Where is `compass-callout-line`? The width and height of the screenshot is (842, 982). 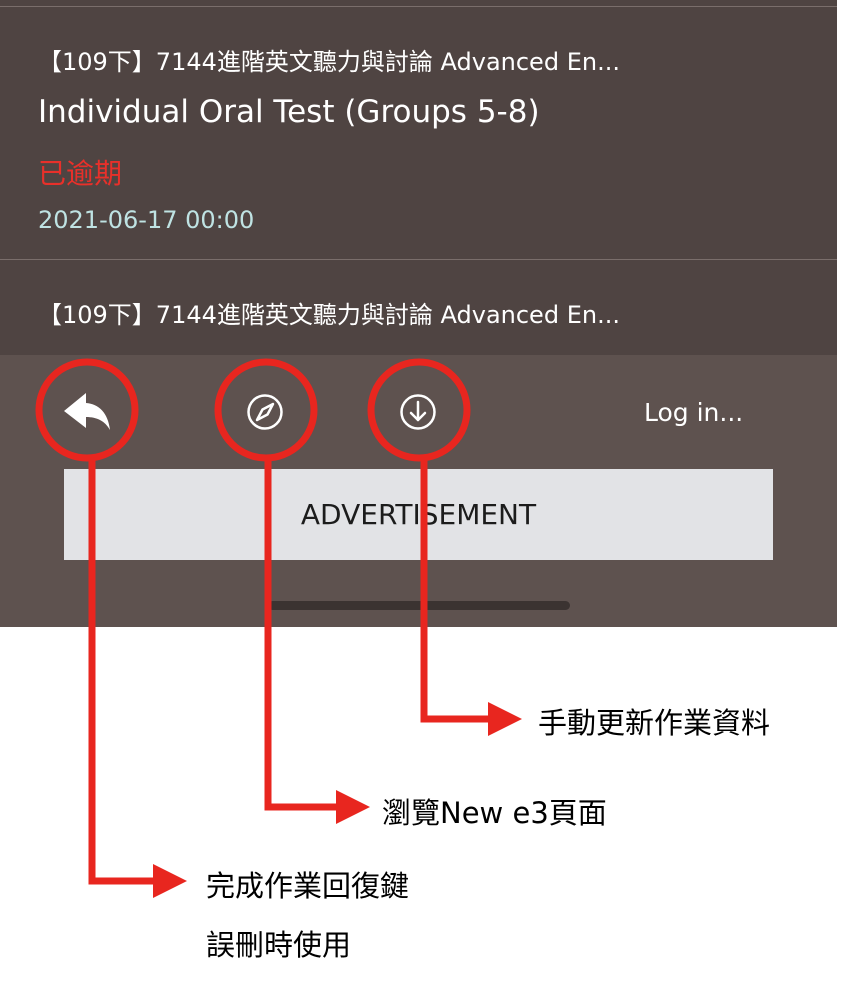 compass-callout-line is located at coordinates (301, 634).